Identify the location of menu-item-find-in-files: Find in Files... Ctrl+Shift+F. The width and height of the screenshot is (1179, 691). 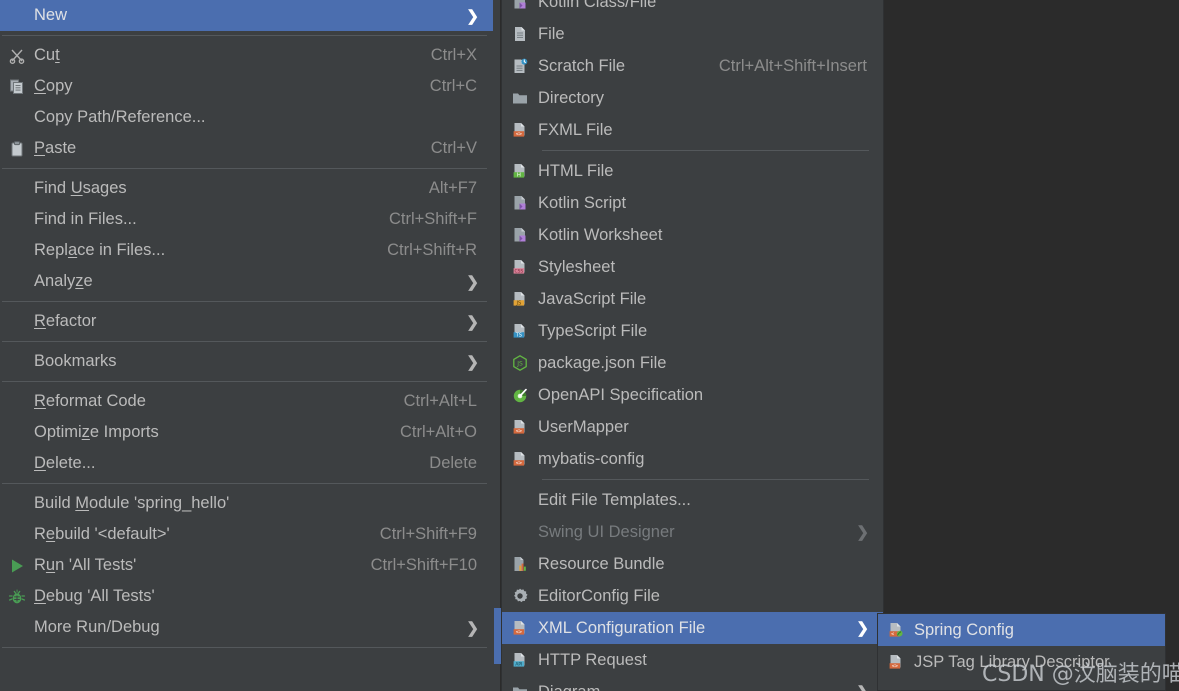
(246, 219).